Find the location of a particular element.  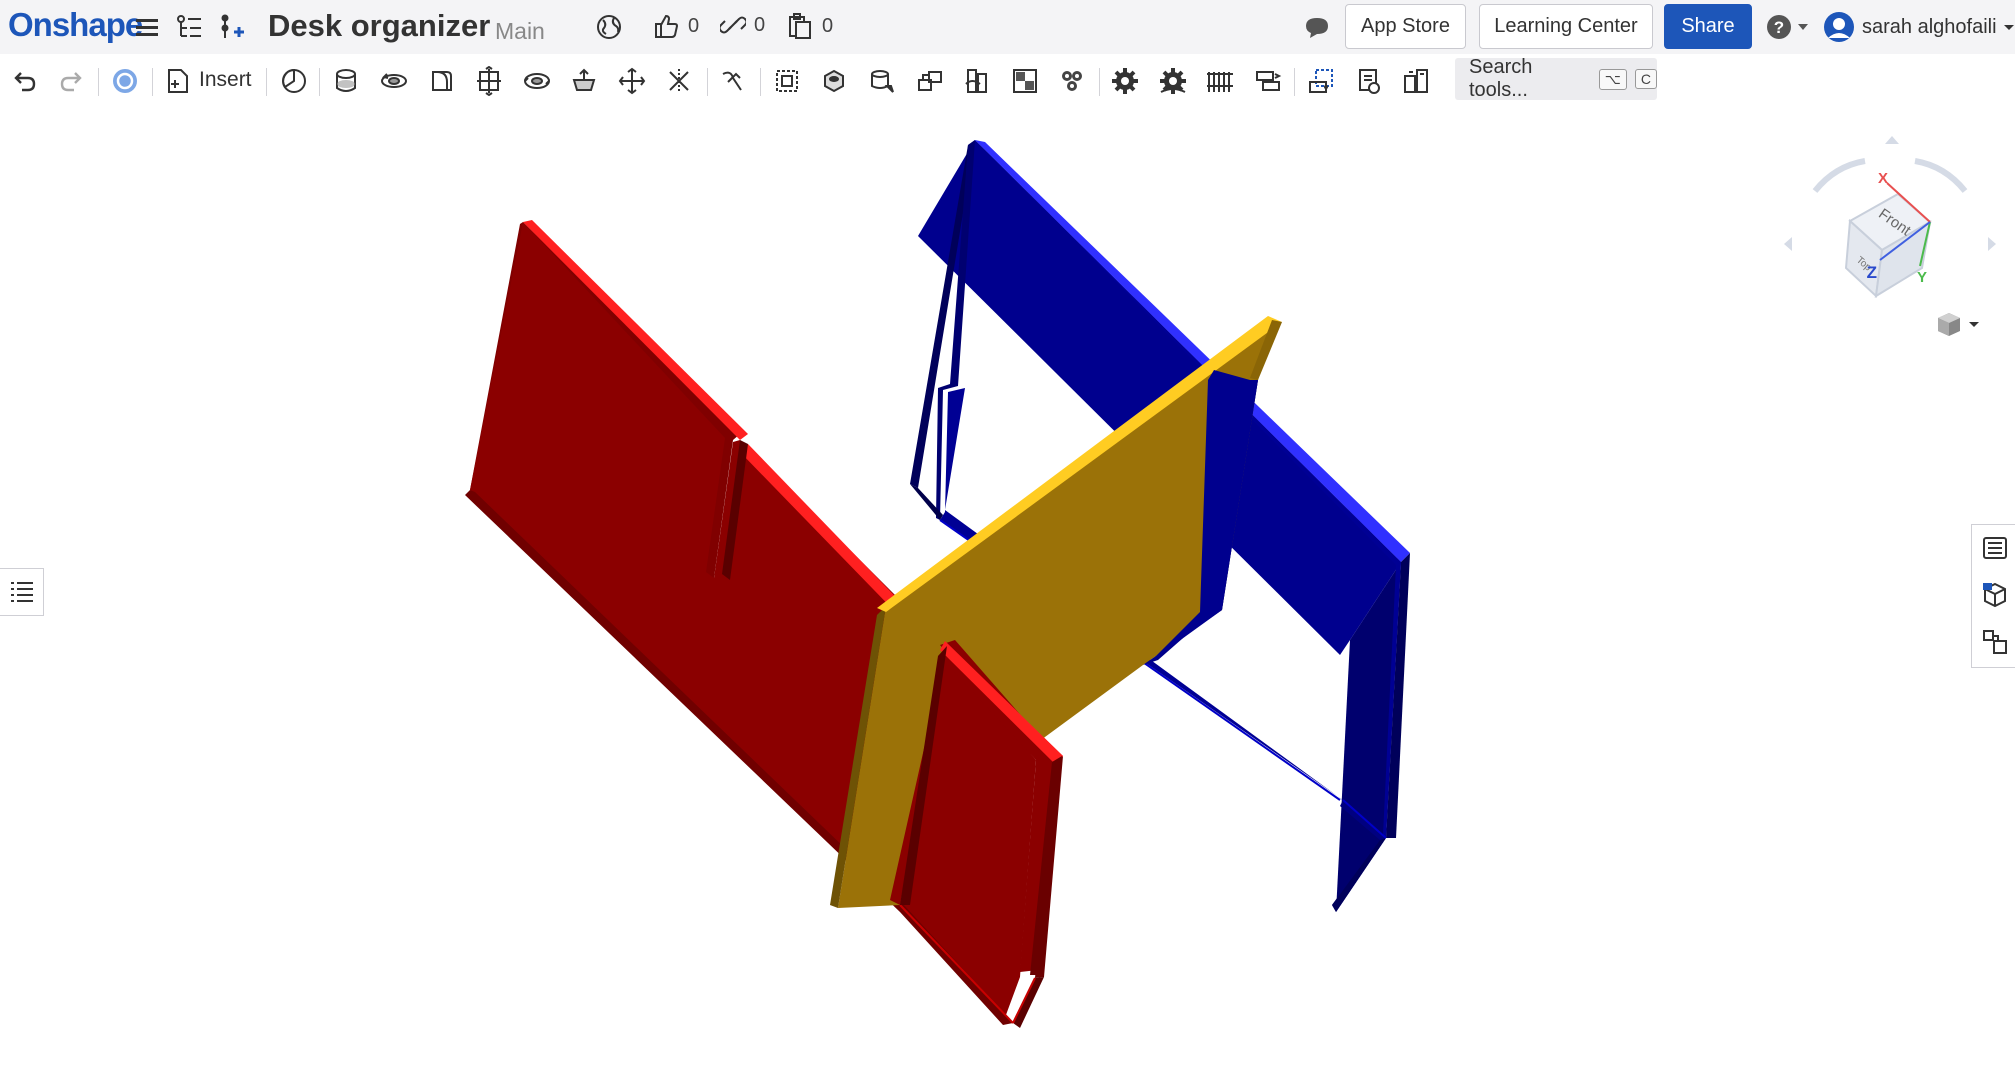

mirror-icon is located at coordinates (977, 81).